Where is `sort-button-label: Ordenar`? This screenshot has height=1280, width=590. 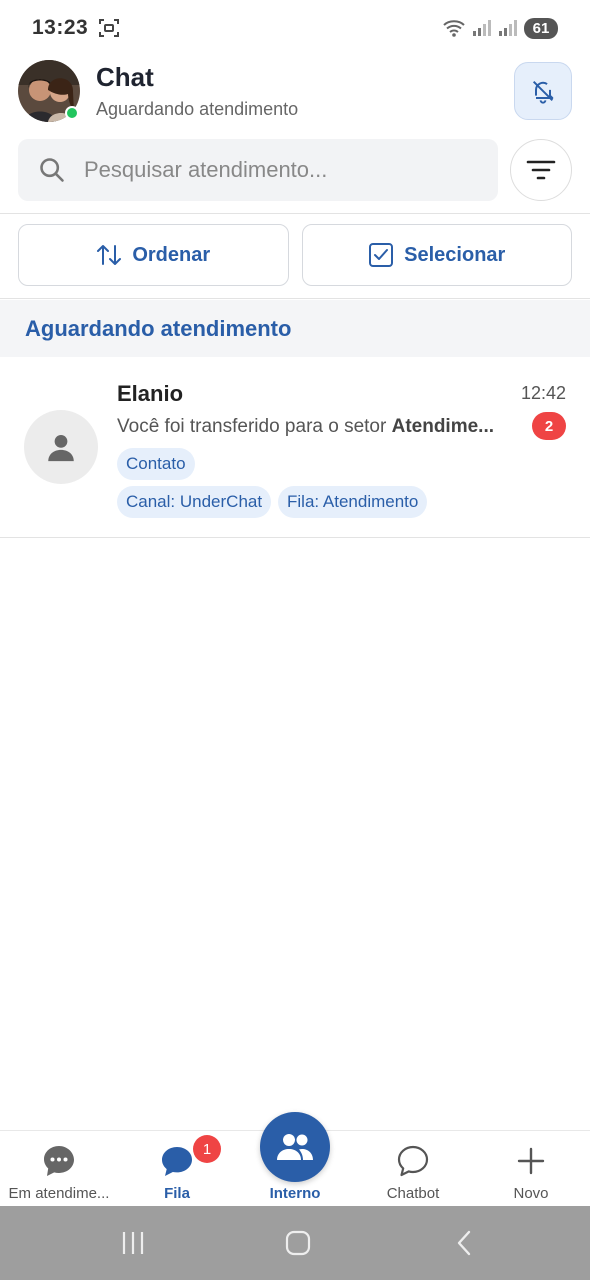 sort-button-label: Ordenar is located at coordinates (171, 254).